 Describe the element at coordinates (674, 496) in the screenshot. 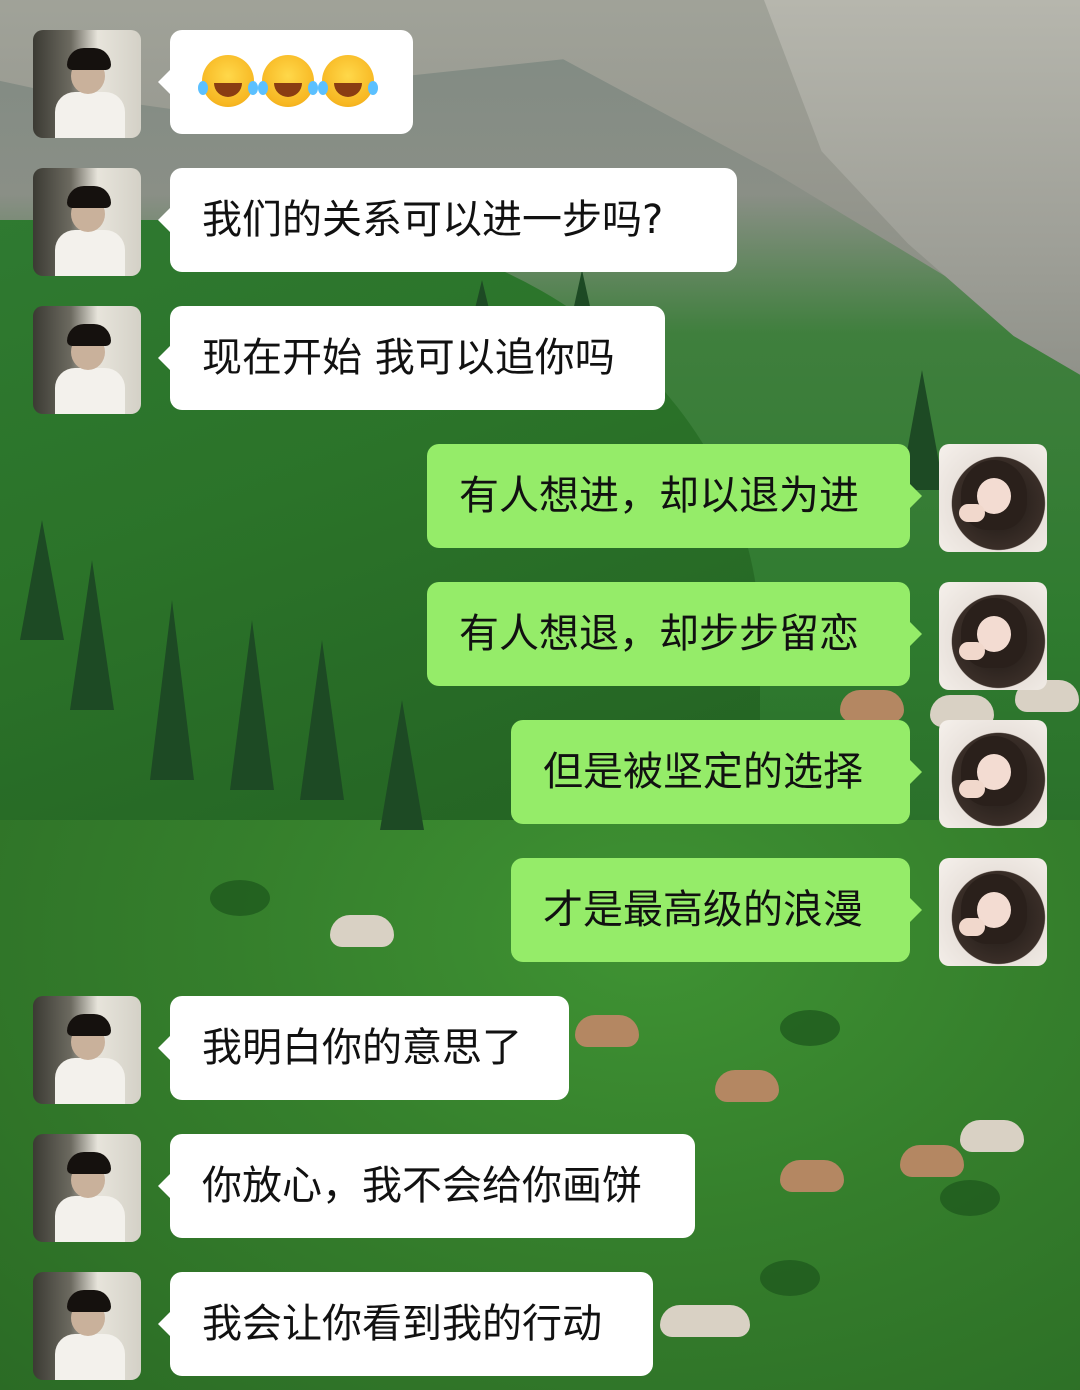

I see `message-bubble-outgoing: 有人想进，却以退为进` at that location.